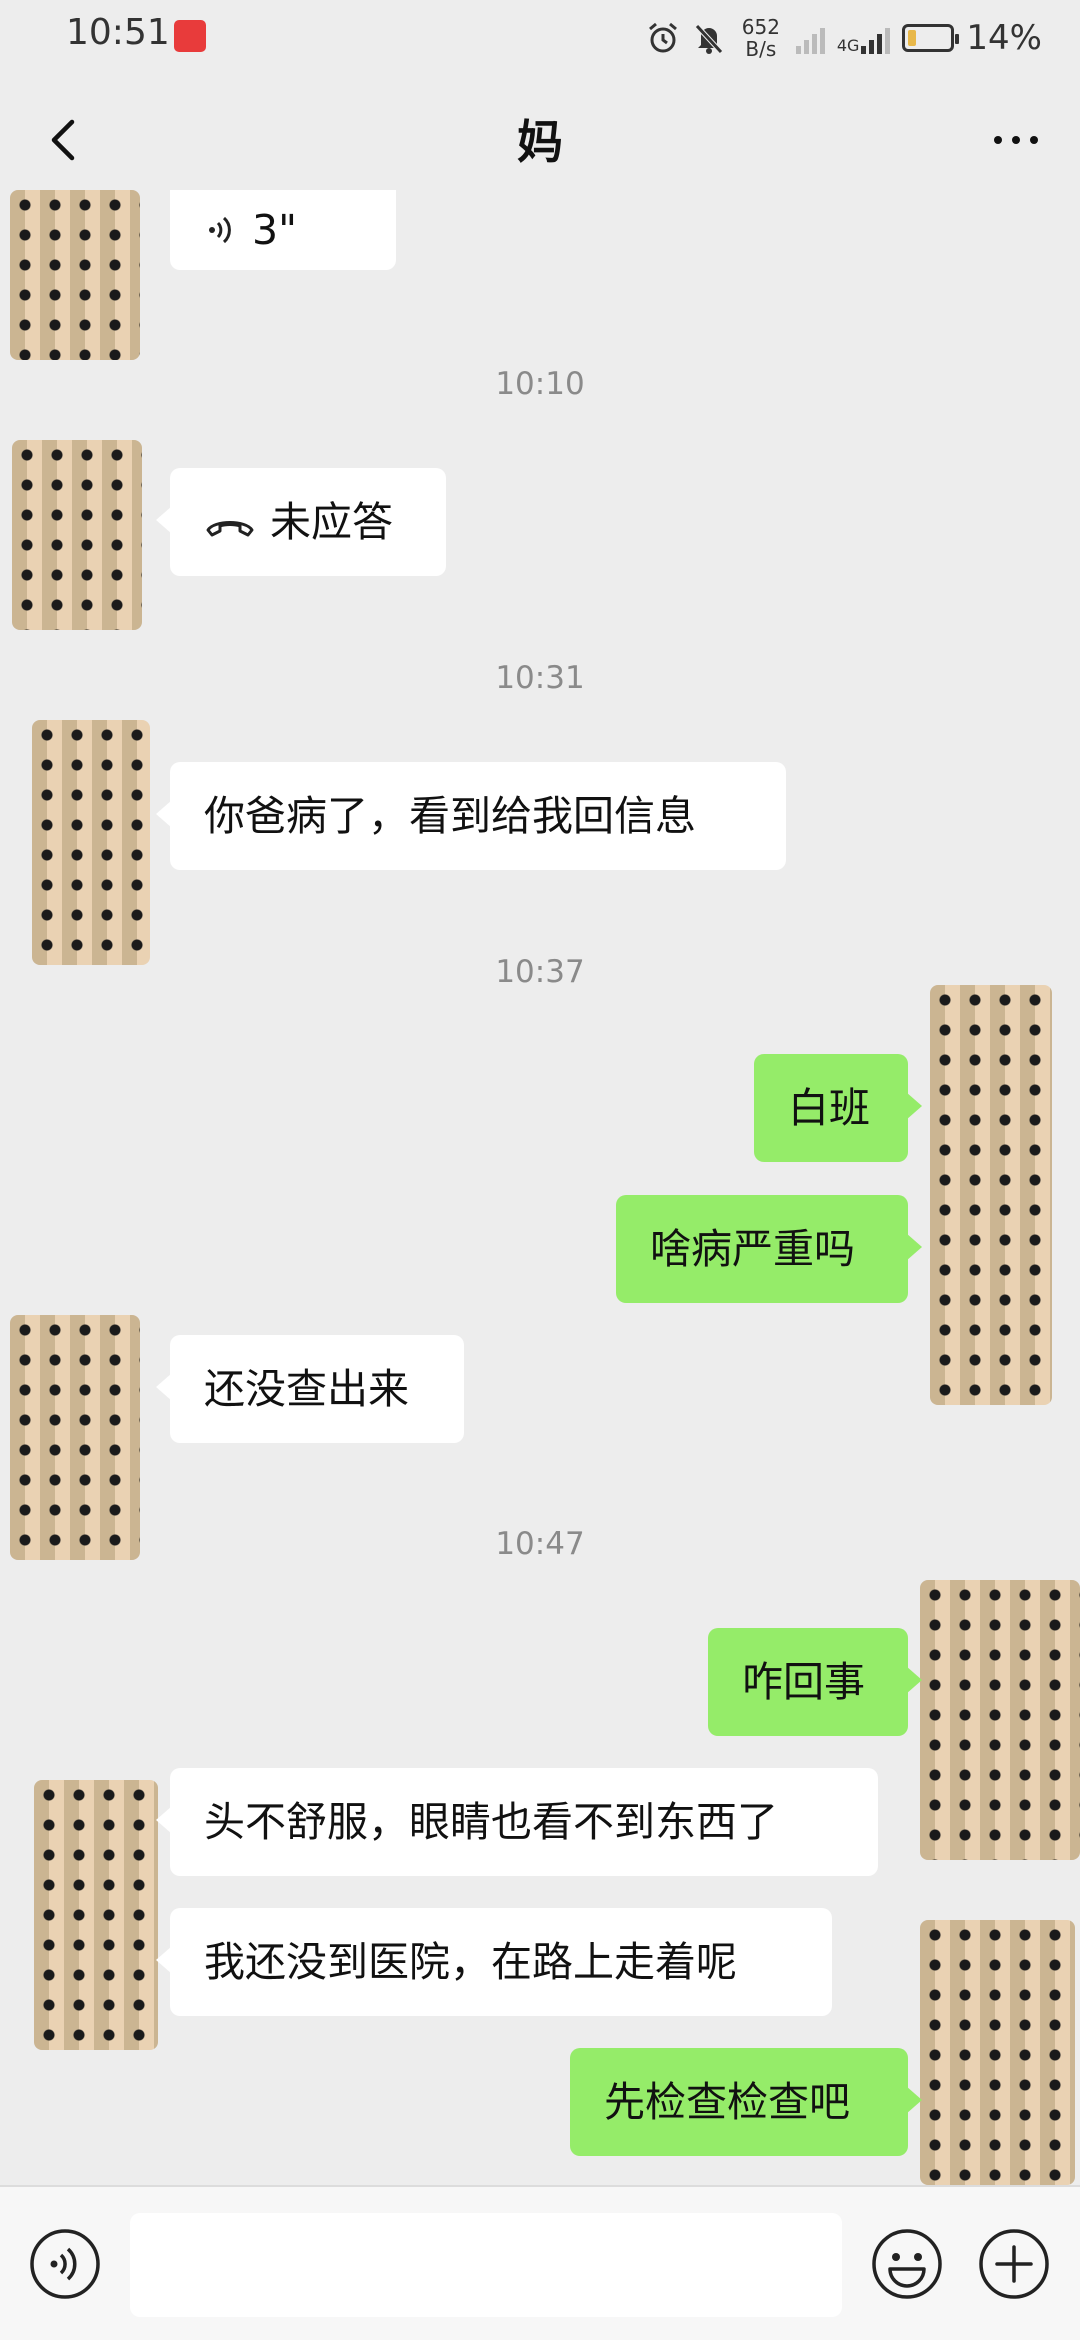 This screenshot has height=2340, width=1080. I want to click on message-input, so click(486, 2265).